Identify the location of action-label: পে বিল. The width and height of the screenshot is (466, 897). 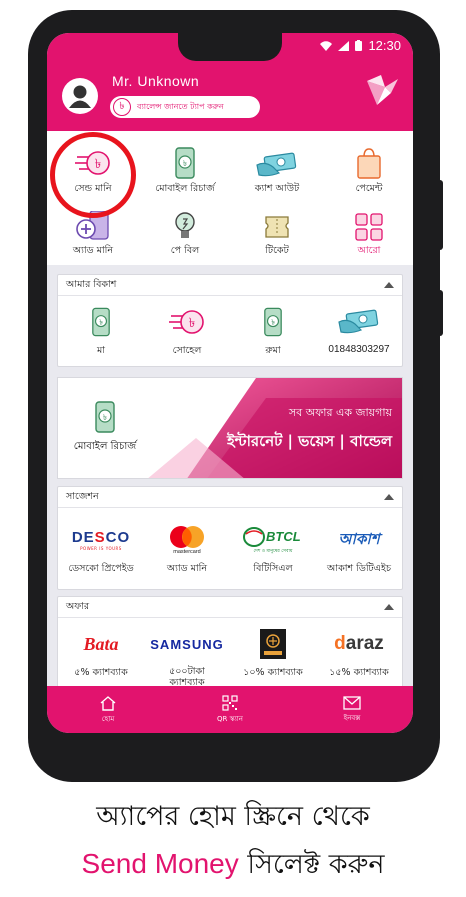
(185, 250).